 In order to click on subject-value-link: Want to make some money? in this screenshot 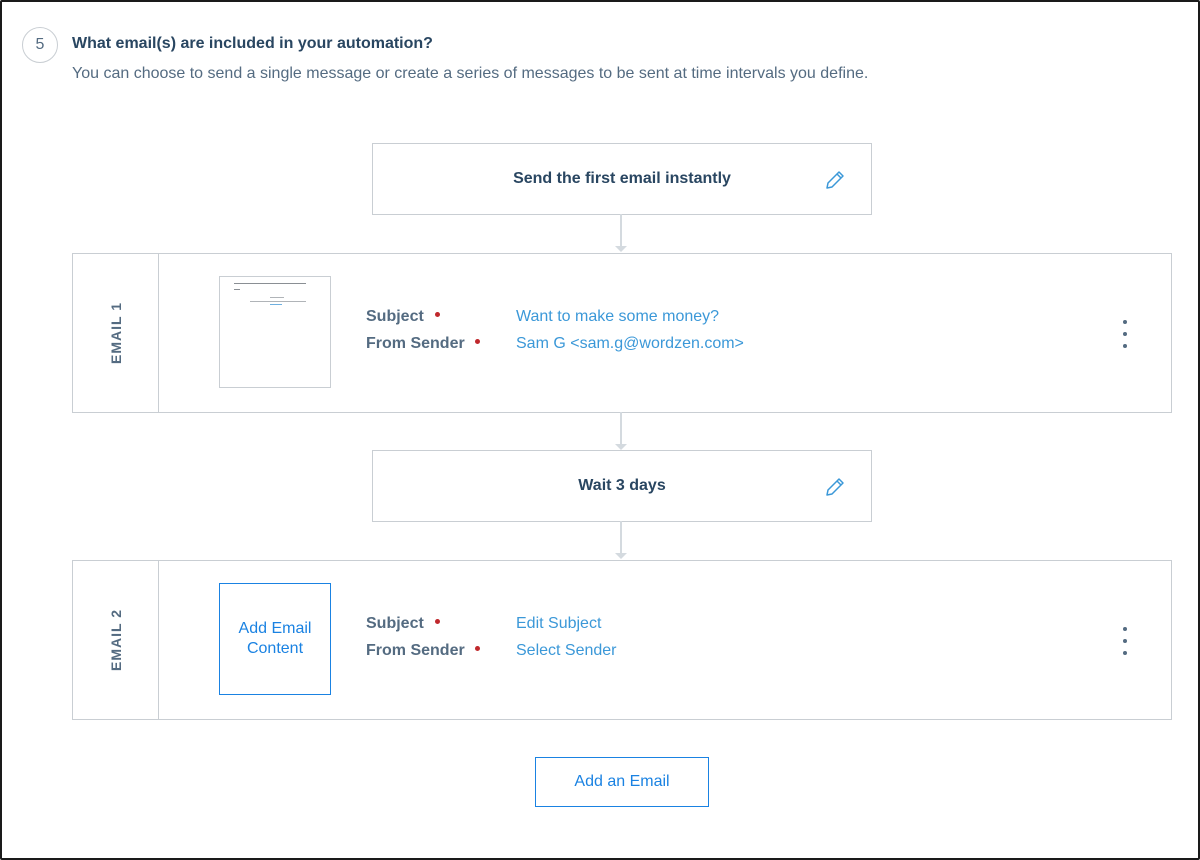, I will do `click(617, 317)`.